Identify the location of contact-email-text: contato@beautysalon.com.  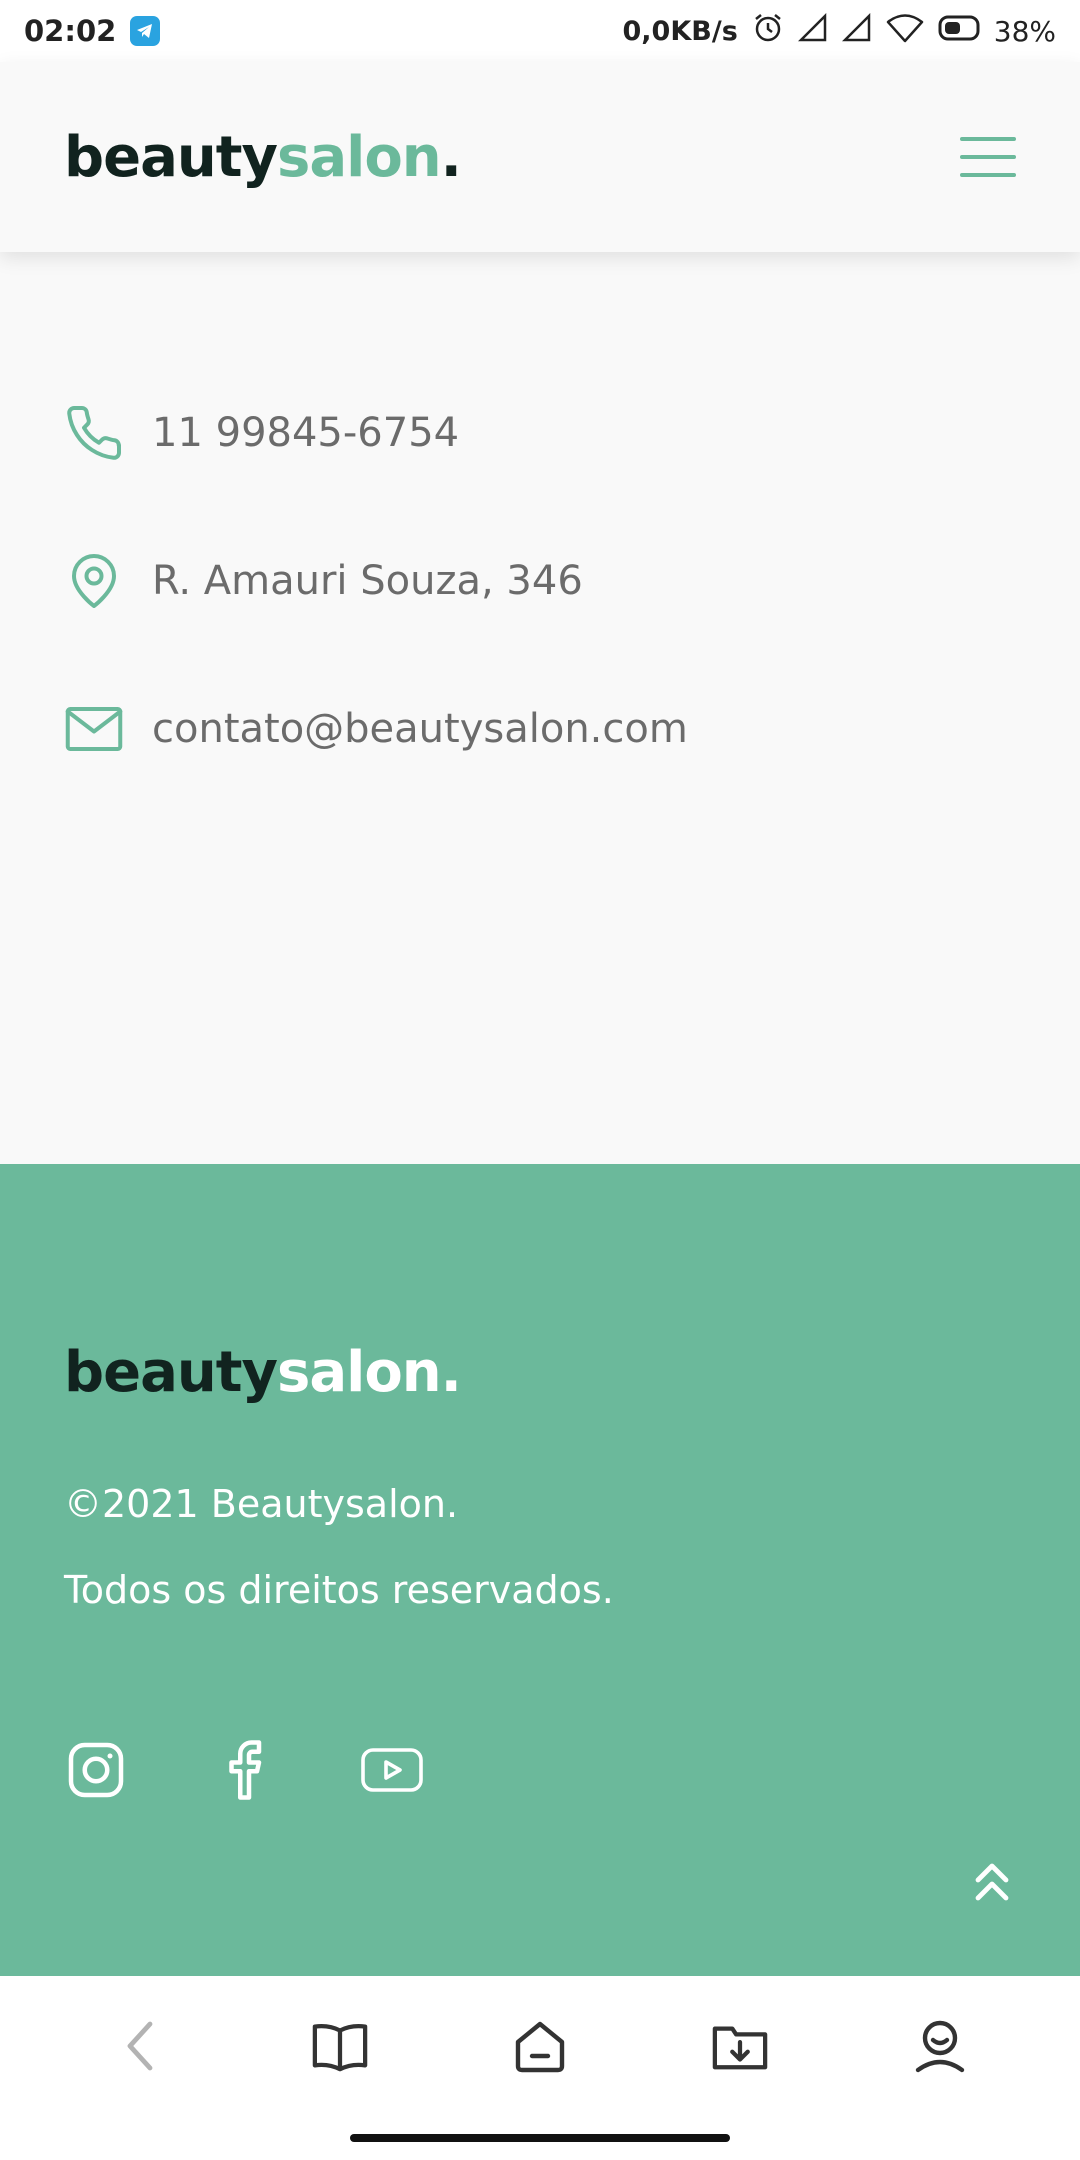
(420, 729).